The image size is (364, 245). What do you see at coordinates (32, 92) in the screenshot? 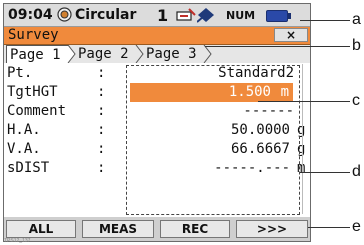
I see `field-label: TgtHGT` at bounding box center [32, 92].